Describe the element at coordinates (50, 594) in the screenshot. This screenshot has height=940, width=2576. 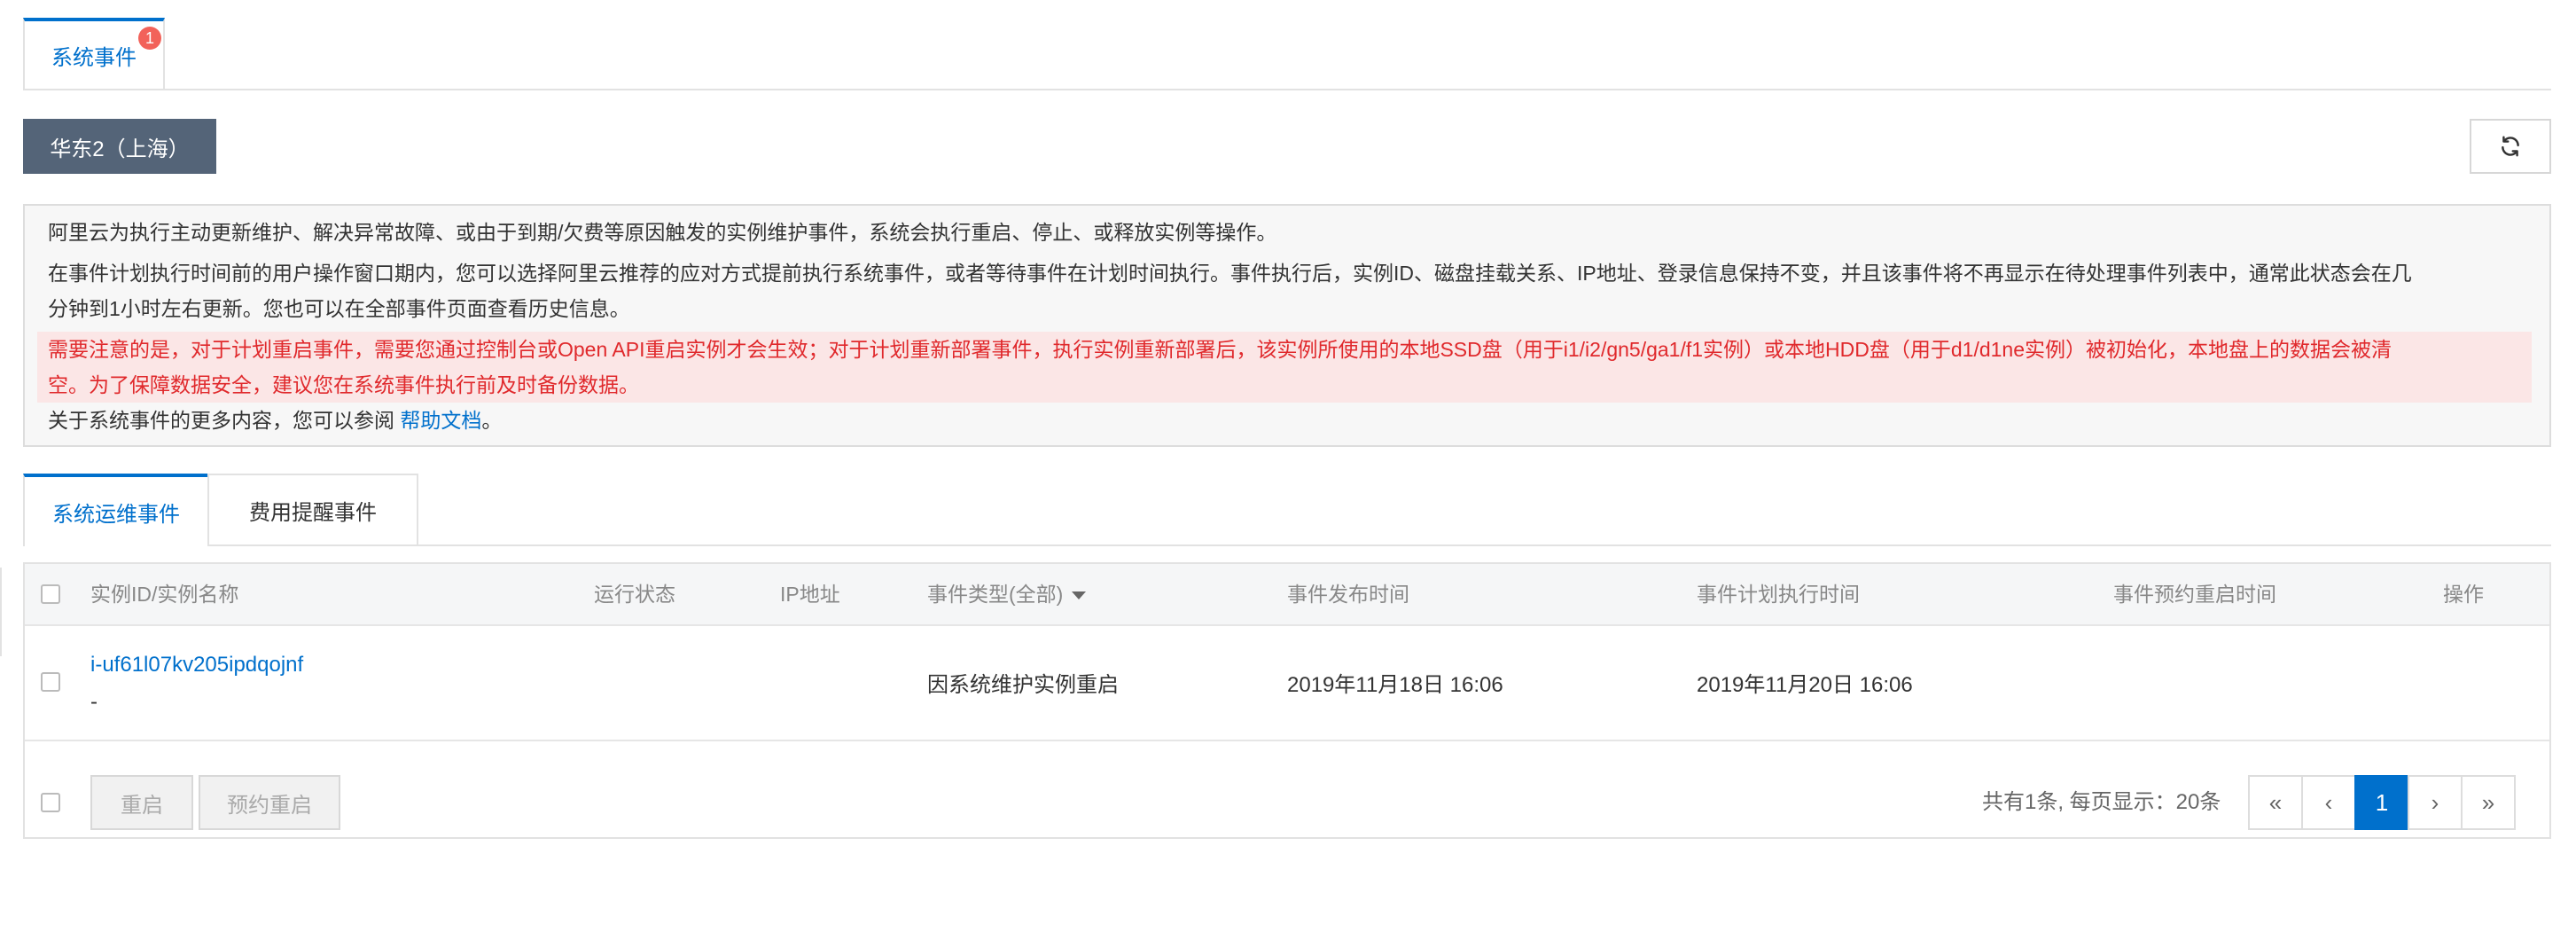
I see `select-all-checkbox` at that location.